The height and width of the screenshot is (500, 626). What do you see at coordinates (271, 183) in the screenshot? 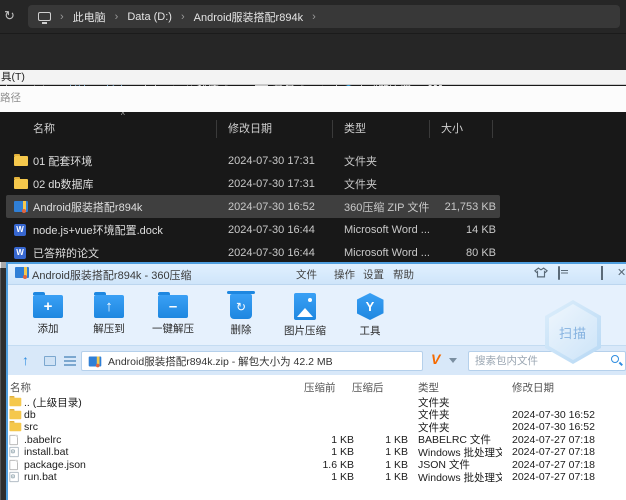
I see `file-date: 2024-07-30 17:31` at bounding box center [271, 183].